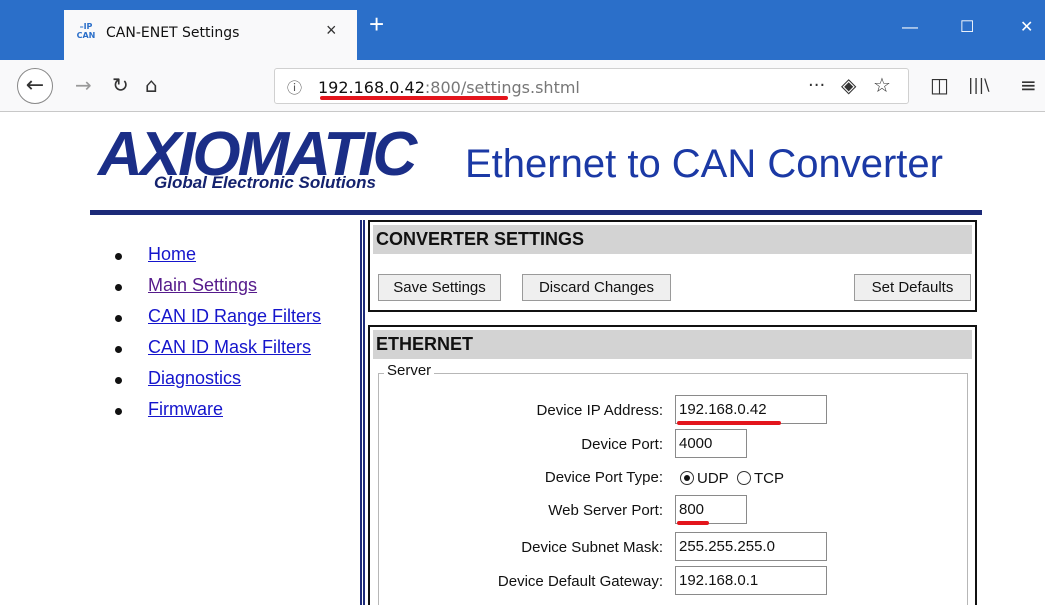 This screenshot has width=1045, height=605. What do you see at coordinates (1026, 28) in the screenshot?
I see `close-window-icon: ✕` at bounding box center [1026, 28].